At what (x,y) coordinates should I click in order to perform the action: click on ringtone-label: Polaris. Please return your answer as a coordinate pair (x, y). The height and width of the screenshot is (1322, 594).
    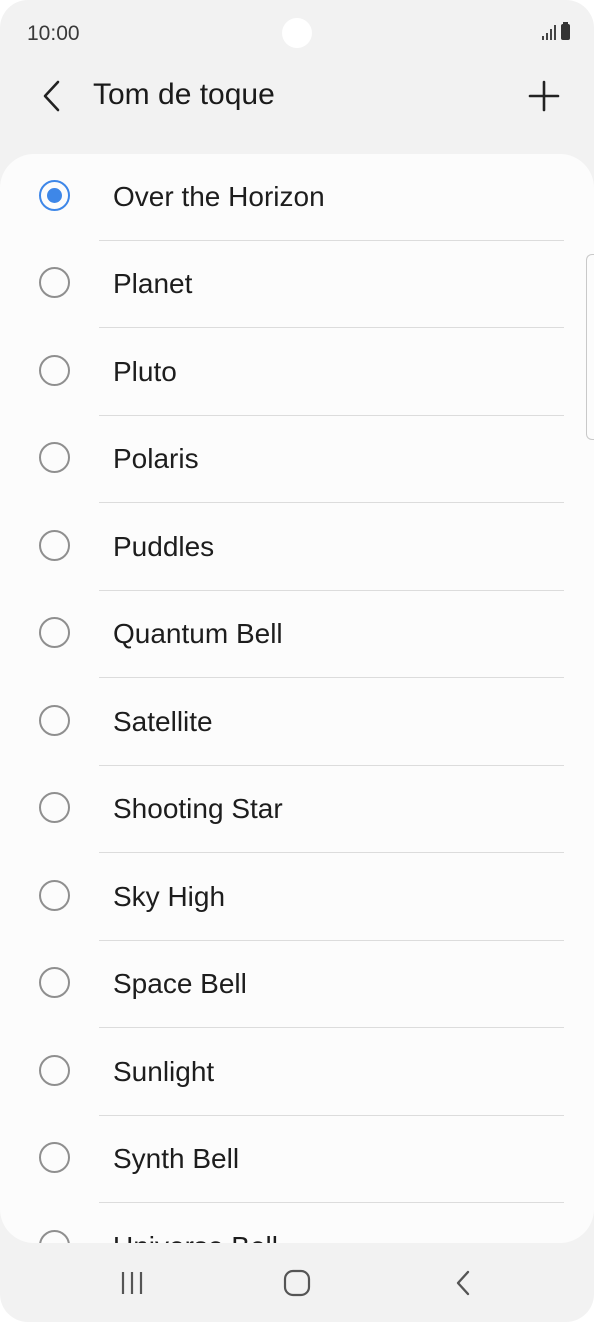
    Looking at the image, I should click on (156, 458).